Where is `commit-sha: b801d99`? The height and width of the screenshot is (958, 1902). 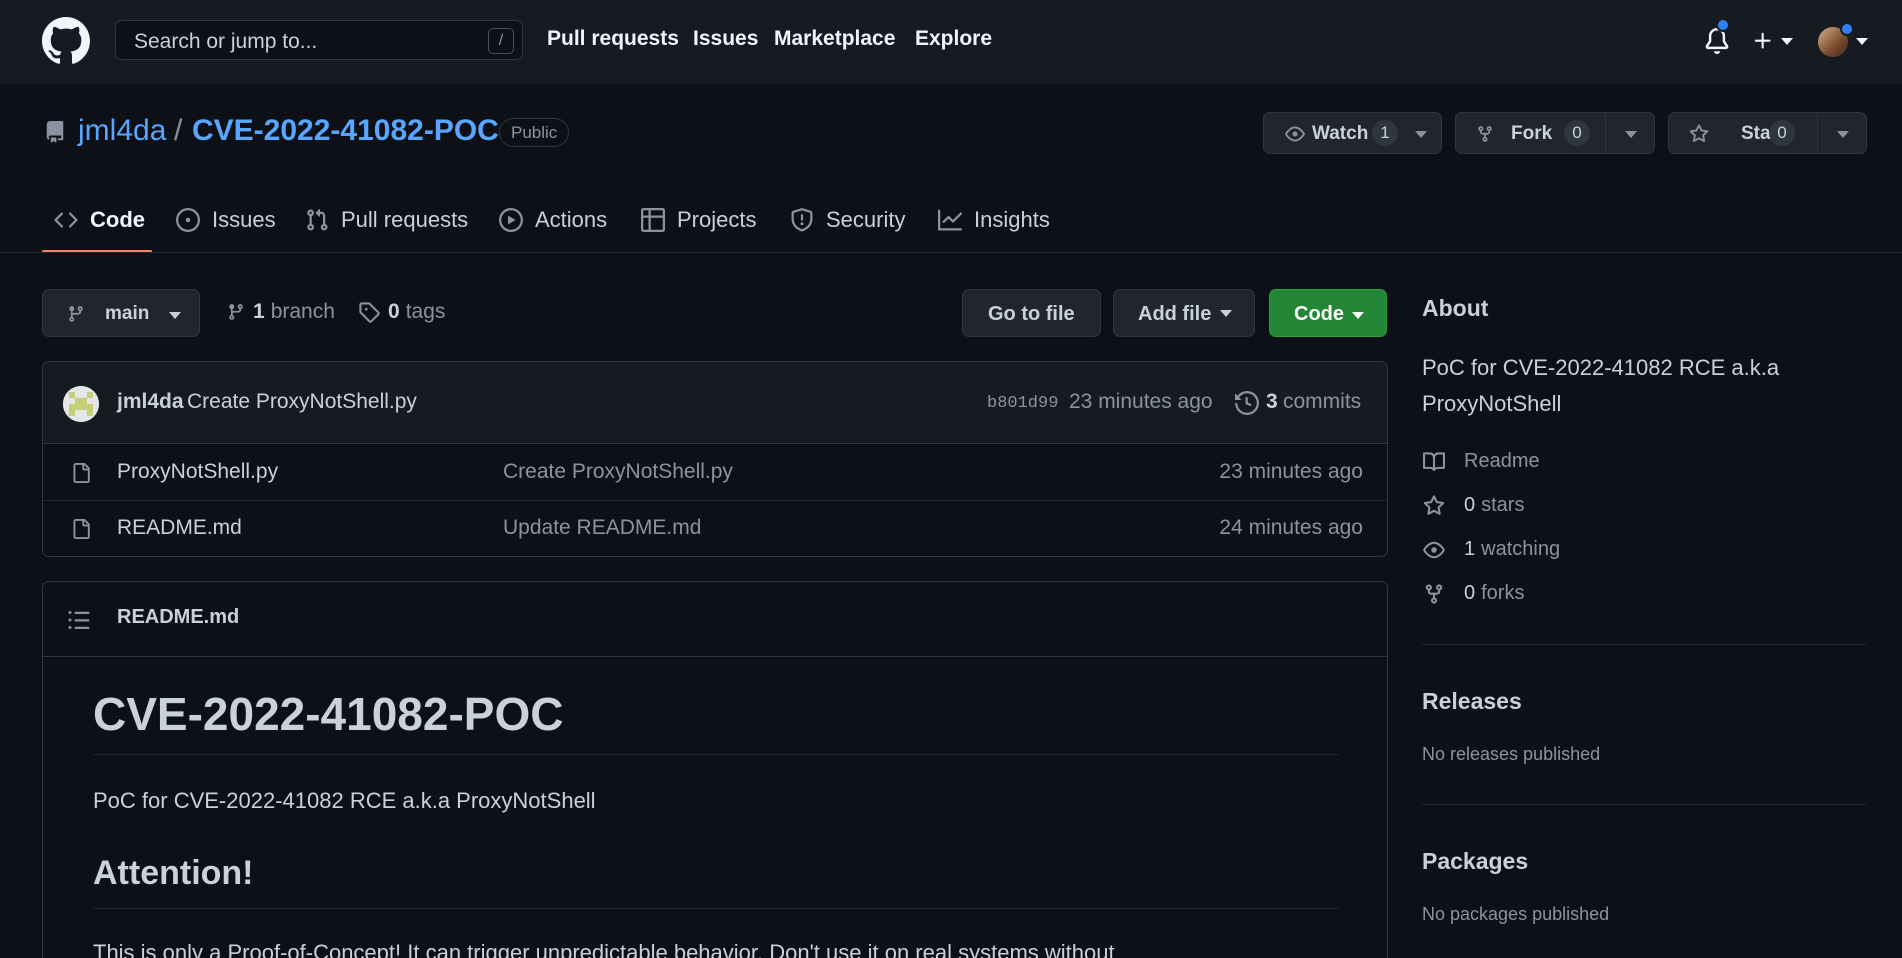 commit-sha: b801d99 is located at coordinates (1022, 403).